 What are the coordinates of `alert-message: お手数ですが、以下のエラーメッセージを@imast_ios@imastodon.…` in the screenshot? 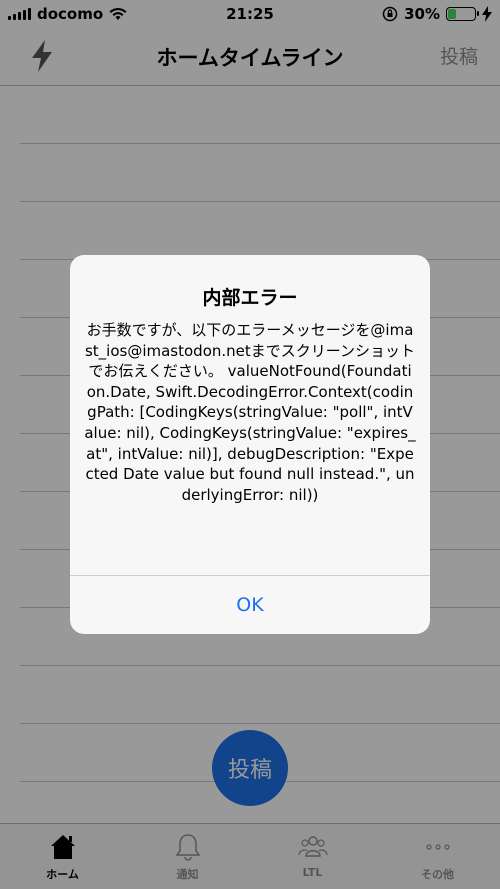 It's located at (250, 412).